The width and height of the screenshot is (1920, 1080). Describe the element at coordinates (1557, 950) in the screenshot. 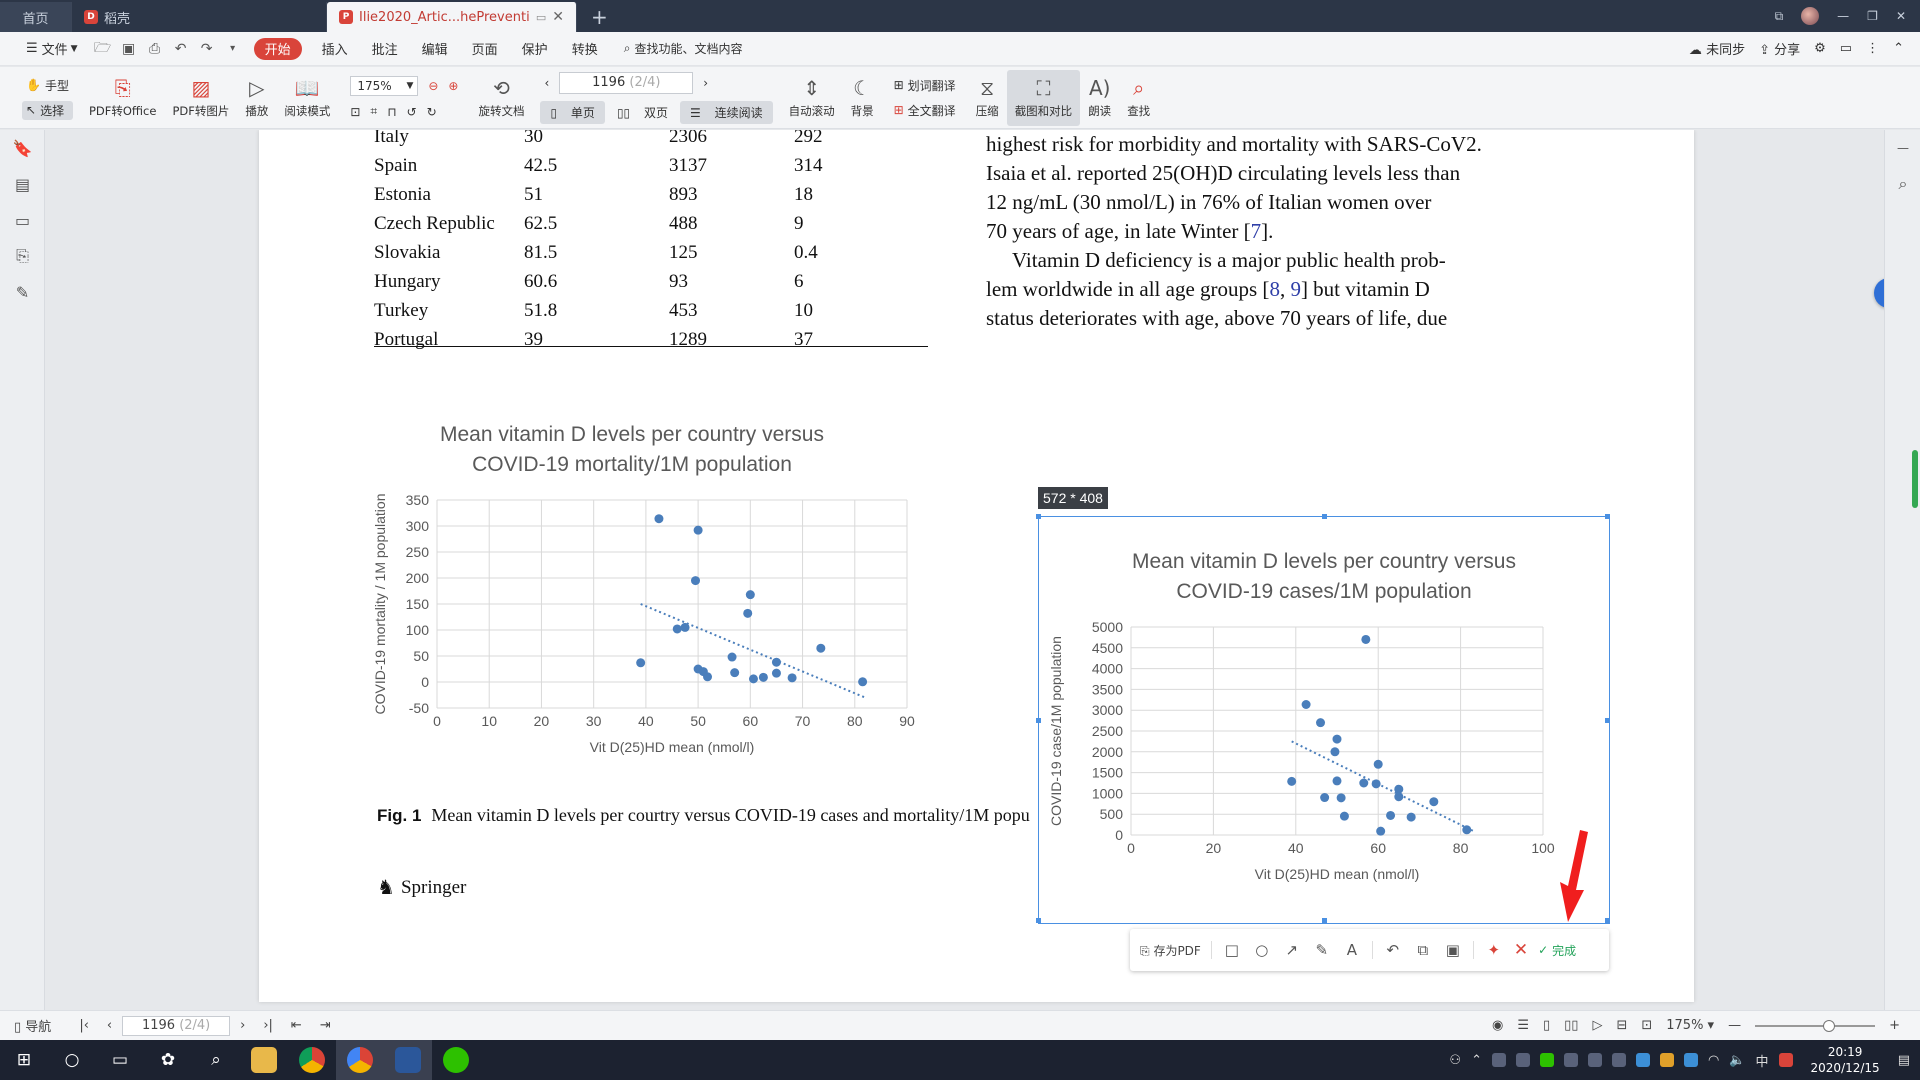

I see `done-button: ✓ 完成` at that location.